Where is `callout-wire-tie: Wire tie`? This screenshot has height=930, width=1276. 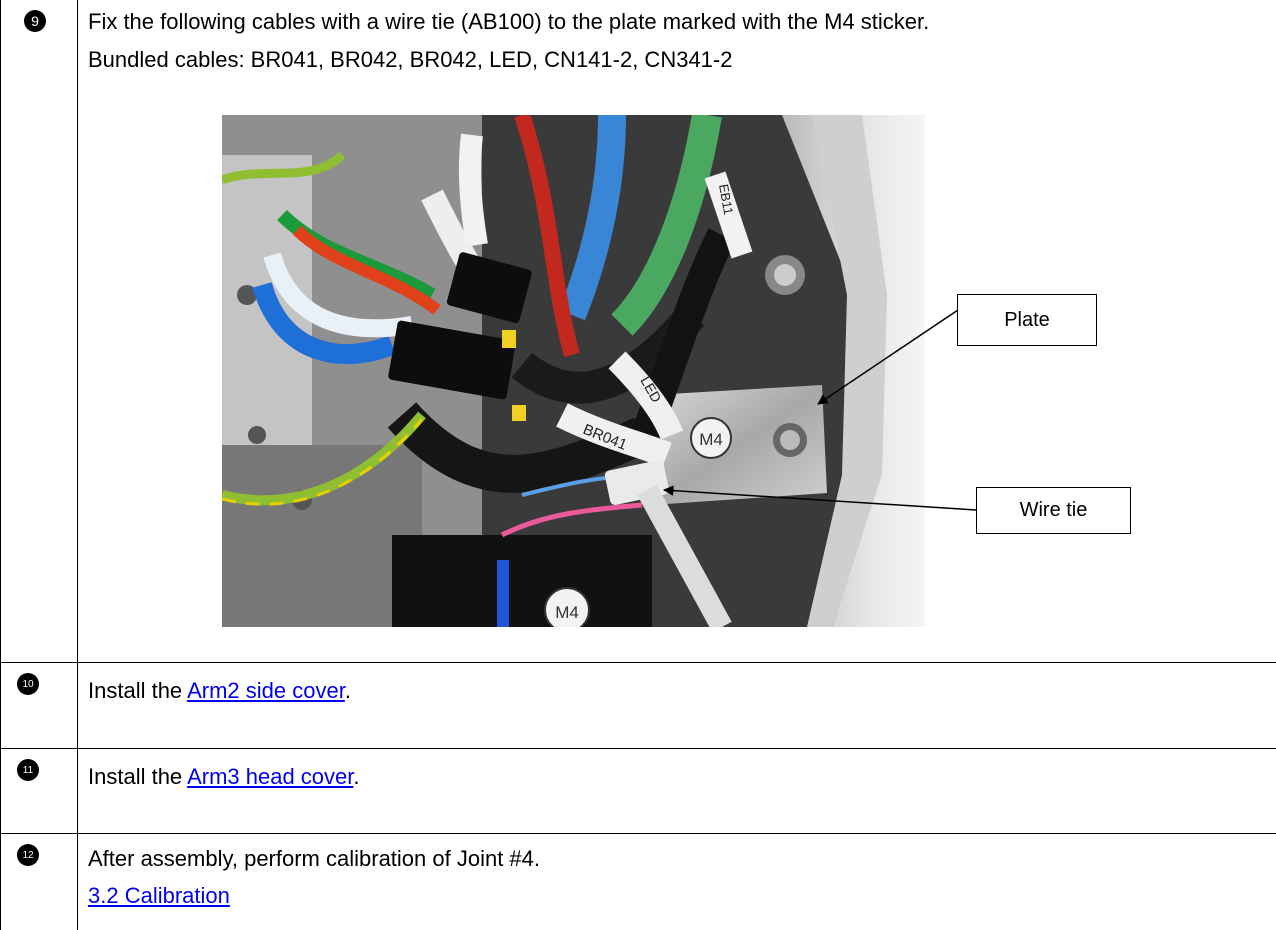 callout-wire-tie: Wire tie is located at coordinates (1053, 510).